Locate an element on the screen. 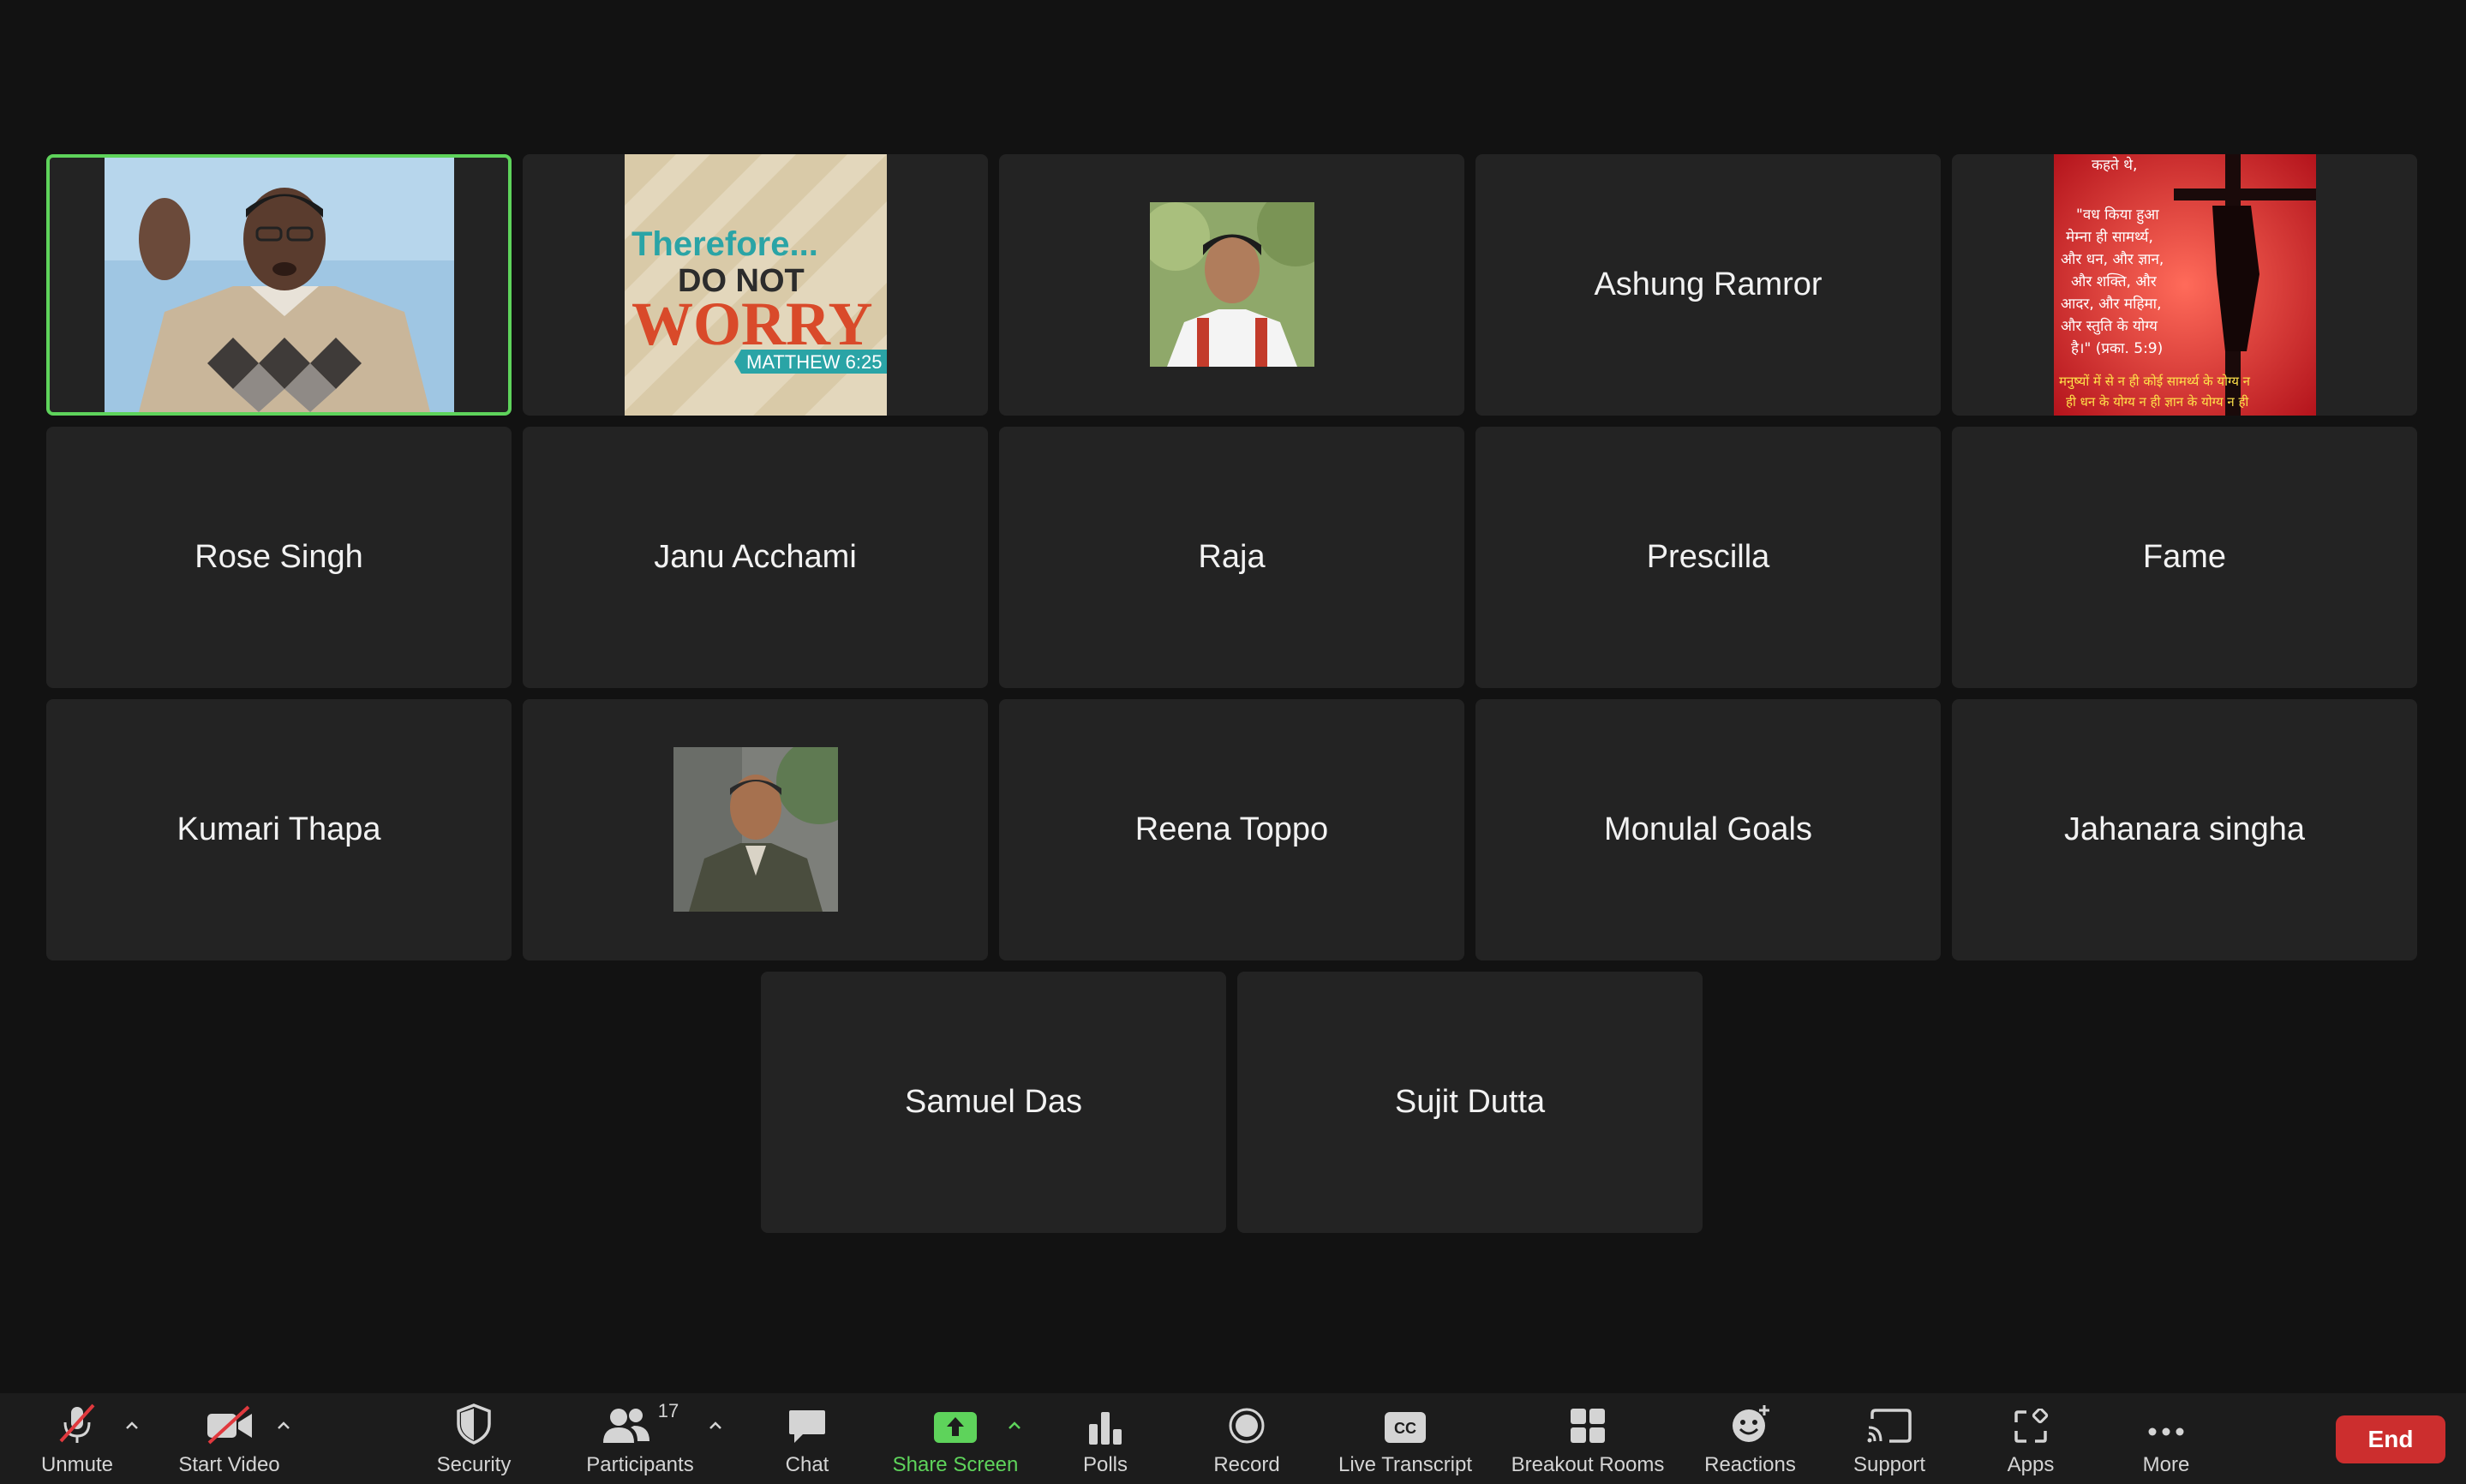 Image resolution: width=2466 pixels, height=1484 pixels. record-button: Record is located at coordinates (1247, 1438).